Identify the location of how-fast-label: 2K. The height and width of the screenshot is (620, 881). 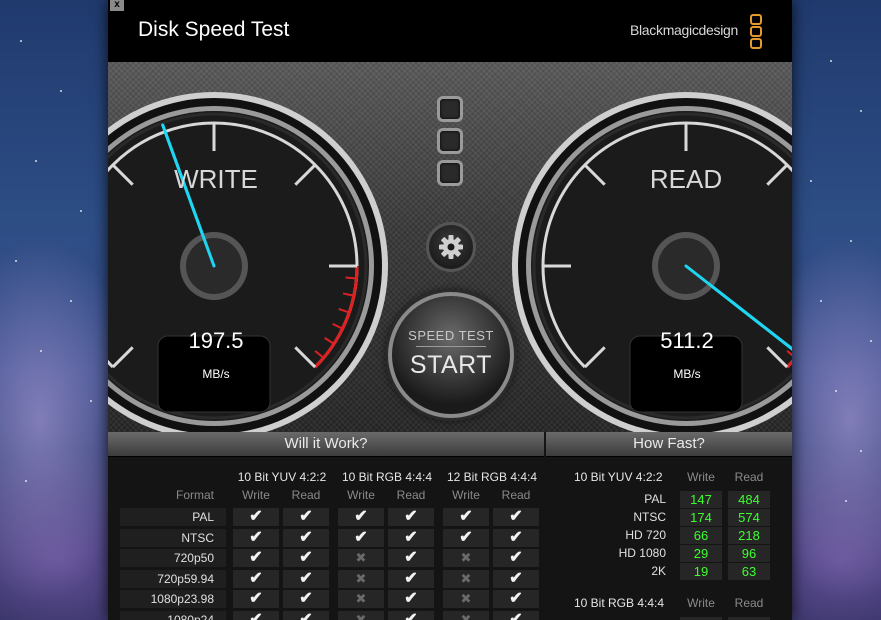
(658, 571).